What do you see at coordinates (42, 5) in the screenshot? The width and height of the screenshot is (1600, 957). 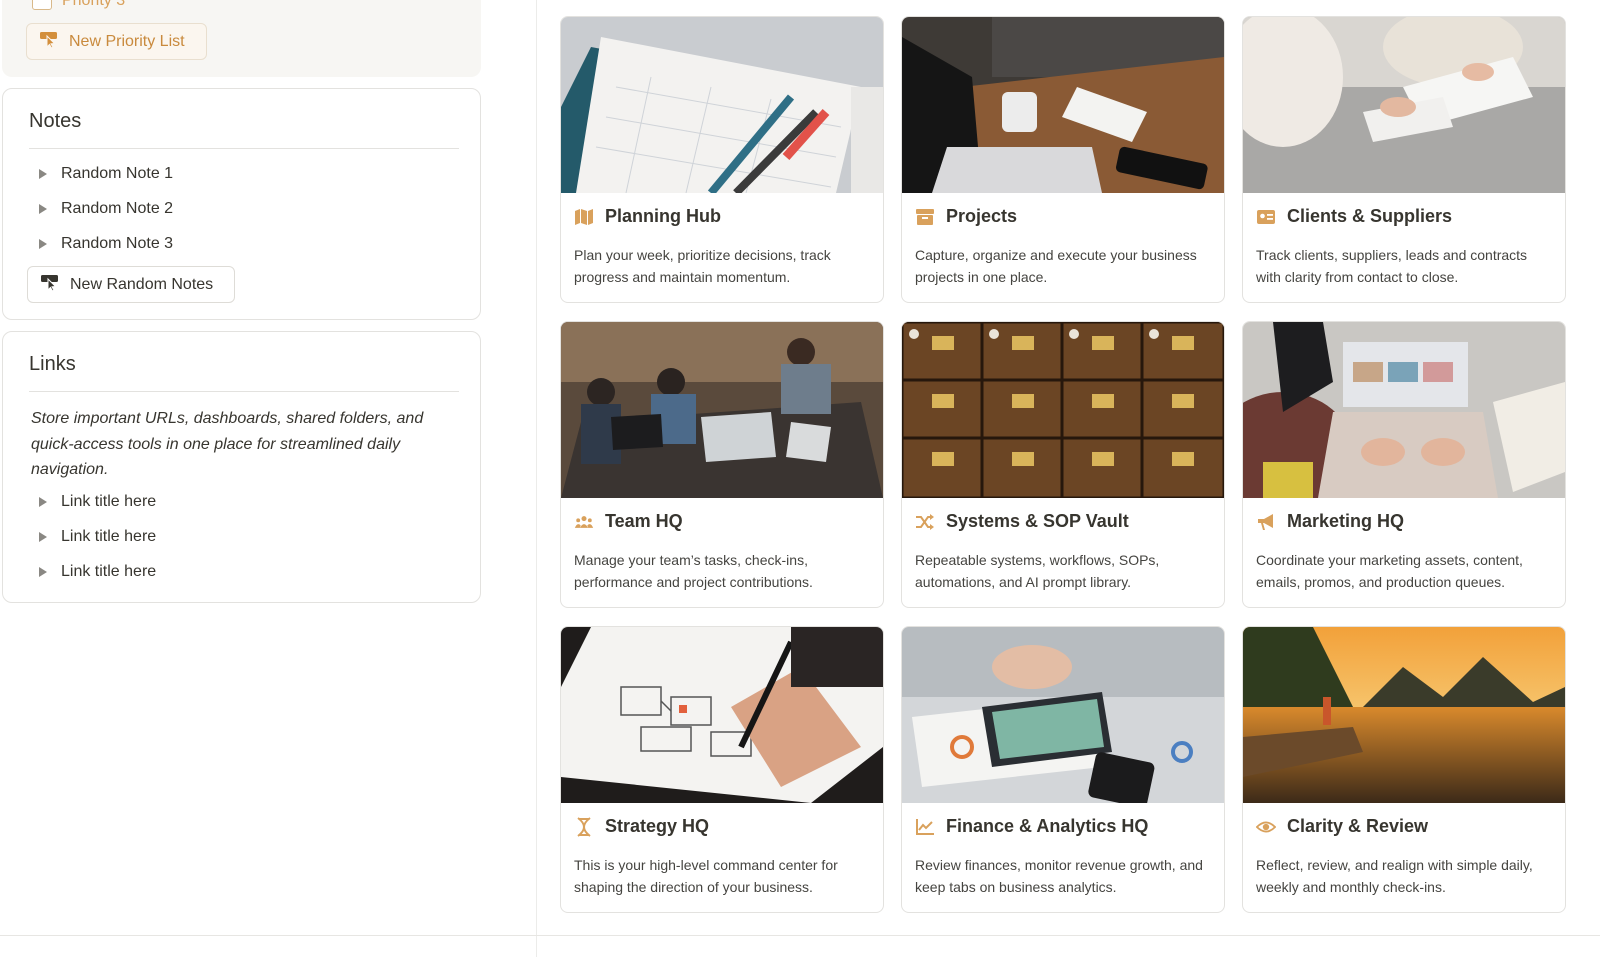 I see `checkbox` at bounding box center [42, 5].